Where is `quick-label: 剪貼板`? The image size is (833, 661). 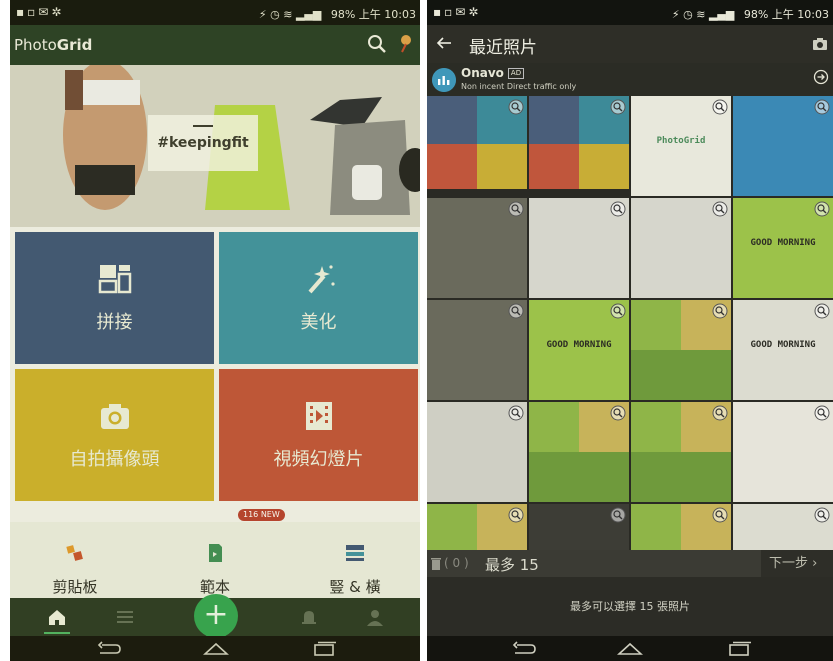 quick-label: 剪貼板 is located at coordinates (75, 587).